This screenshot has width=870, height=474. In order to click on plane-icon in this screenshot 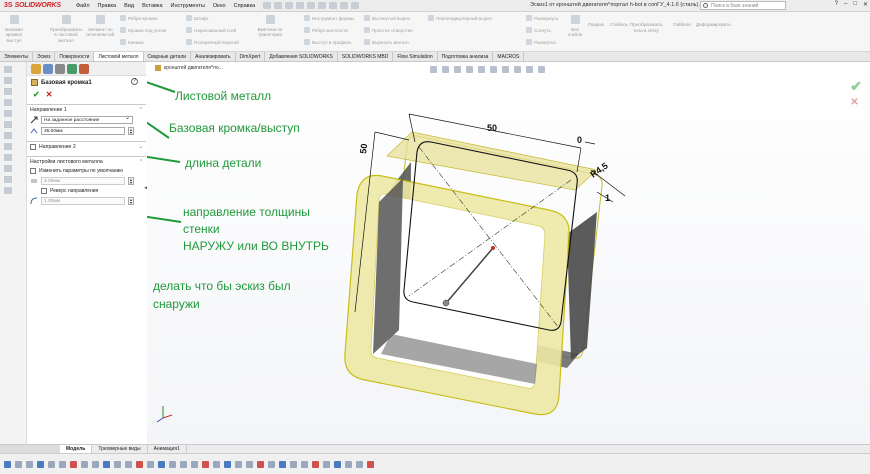, I will do `click(216, 464)`.